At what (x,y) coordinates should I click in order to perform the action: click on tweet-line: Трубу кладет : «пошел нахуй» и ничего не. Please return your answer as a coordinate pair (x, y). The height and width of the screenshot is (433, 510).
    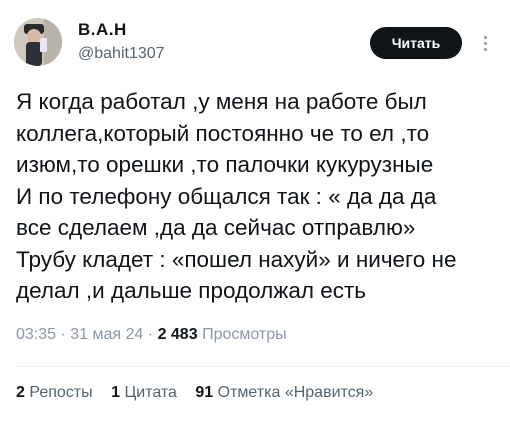
    Looking at the image, I should click on (236, 259).